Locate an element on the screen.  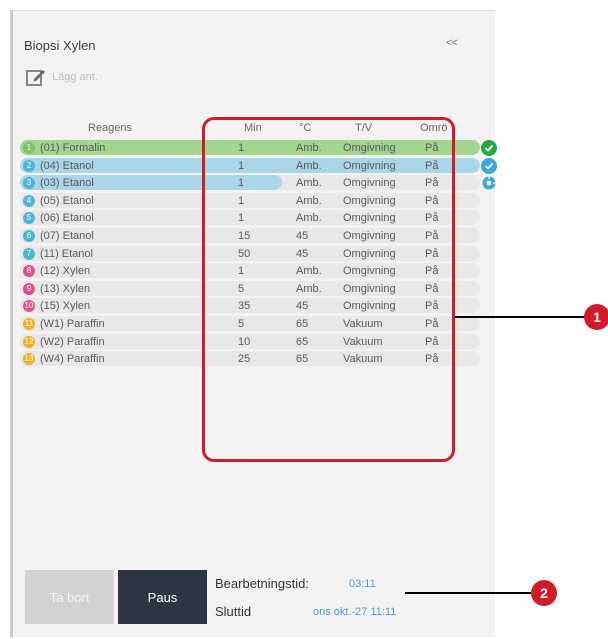
end-time-label: Sluttid is located at coordinates (233, 611).